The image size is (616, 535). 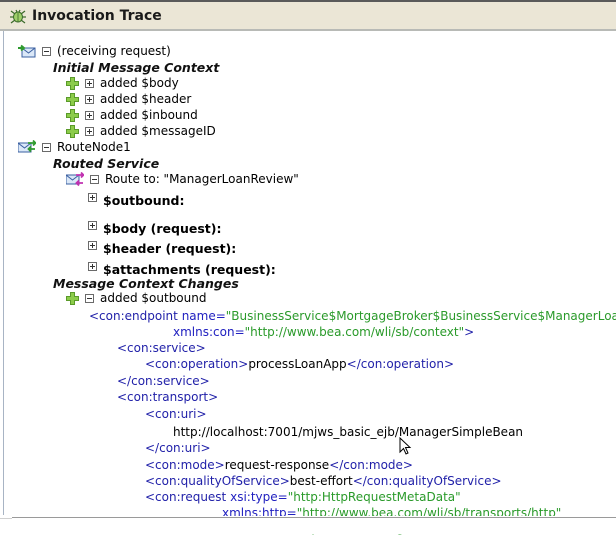 What do you see at coordinates (75, 178) in the screenshot?
I see `route-icon` at bounding box center [75, 178].